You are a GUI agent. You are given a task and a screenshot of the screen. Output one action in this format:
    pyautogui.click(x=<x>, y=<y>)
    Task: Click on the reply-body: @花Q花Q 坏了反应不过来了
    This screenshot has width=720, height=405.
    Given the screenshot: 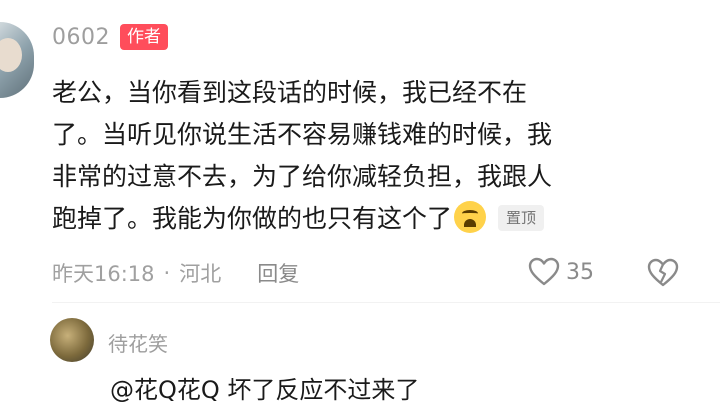 What is the action you would take?
    pyautogui.click(x=264, y=387)
    